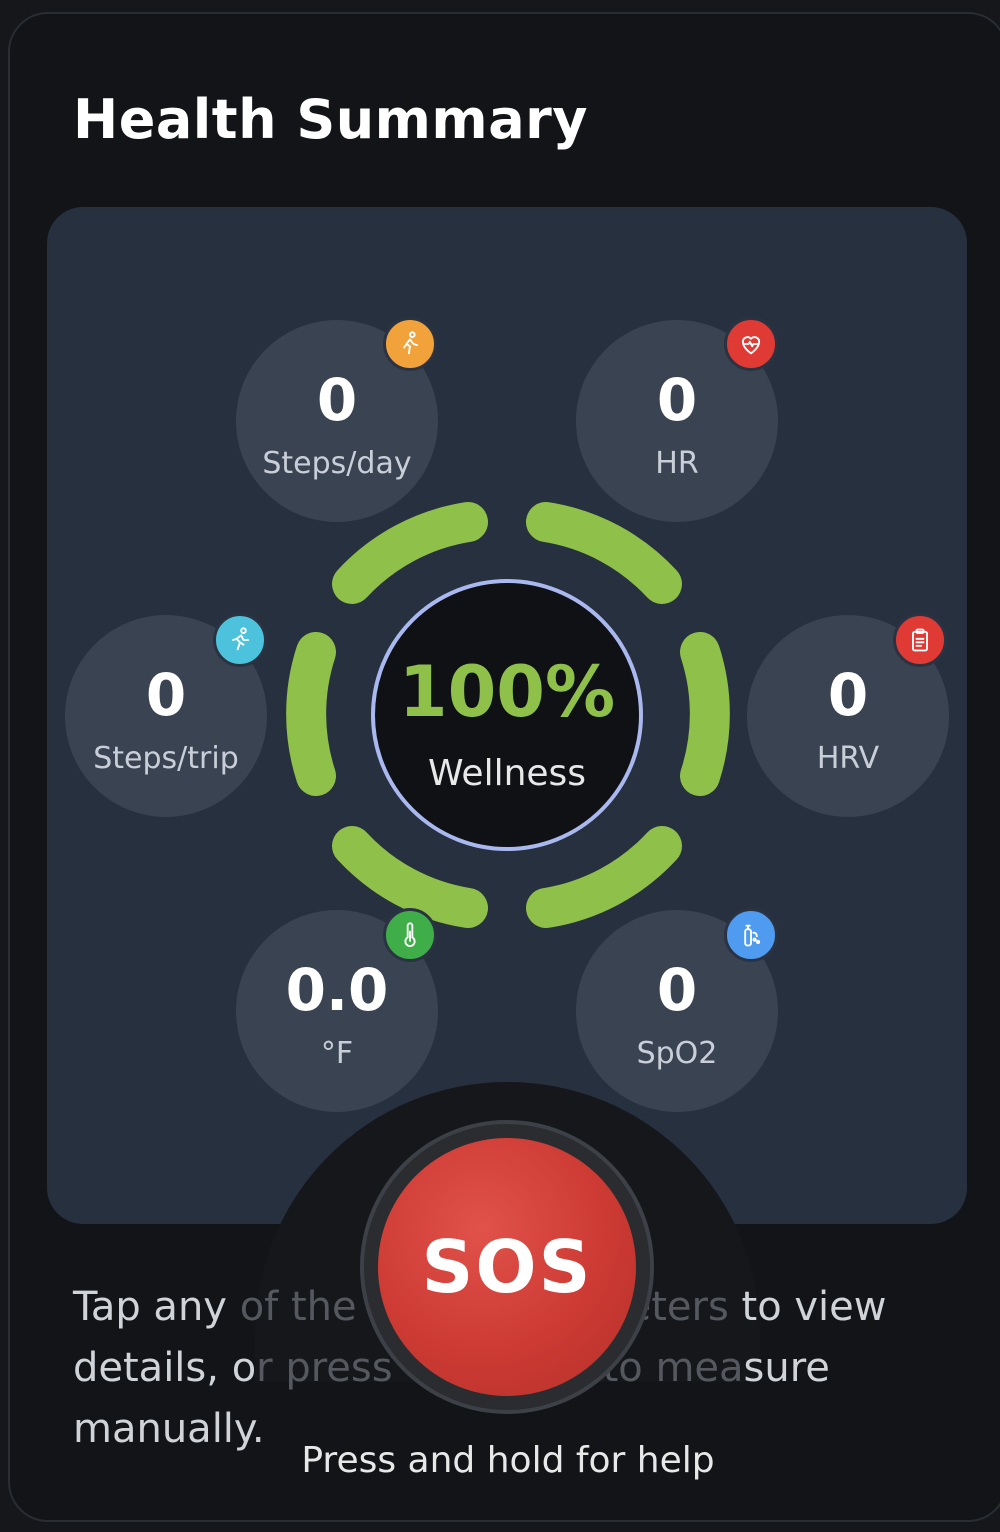  What do you see at coordinates (751, 935) in the screenshot?
I see `oxygen-tank-icon` at bounding box center [751, 935].